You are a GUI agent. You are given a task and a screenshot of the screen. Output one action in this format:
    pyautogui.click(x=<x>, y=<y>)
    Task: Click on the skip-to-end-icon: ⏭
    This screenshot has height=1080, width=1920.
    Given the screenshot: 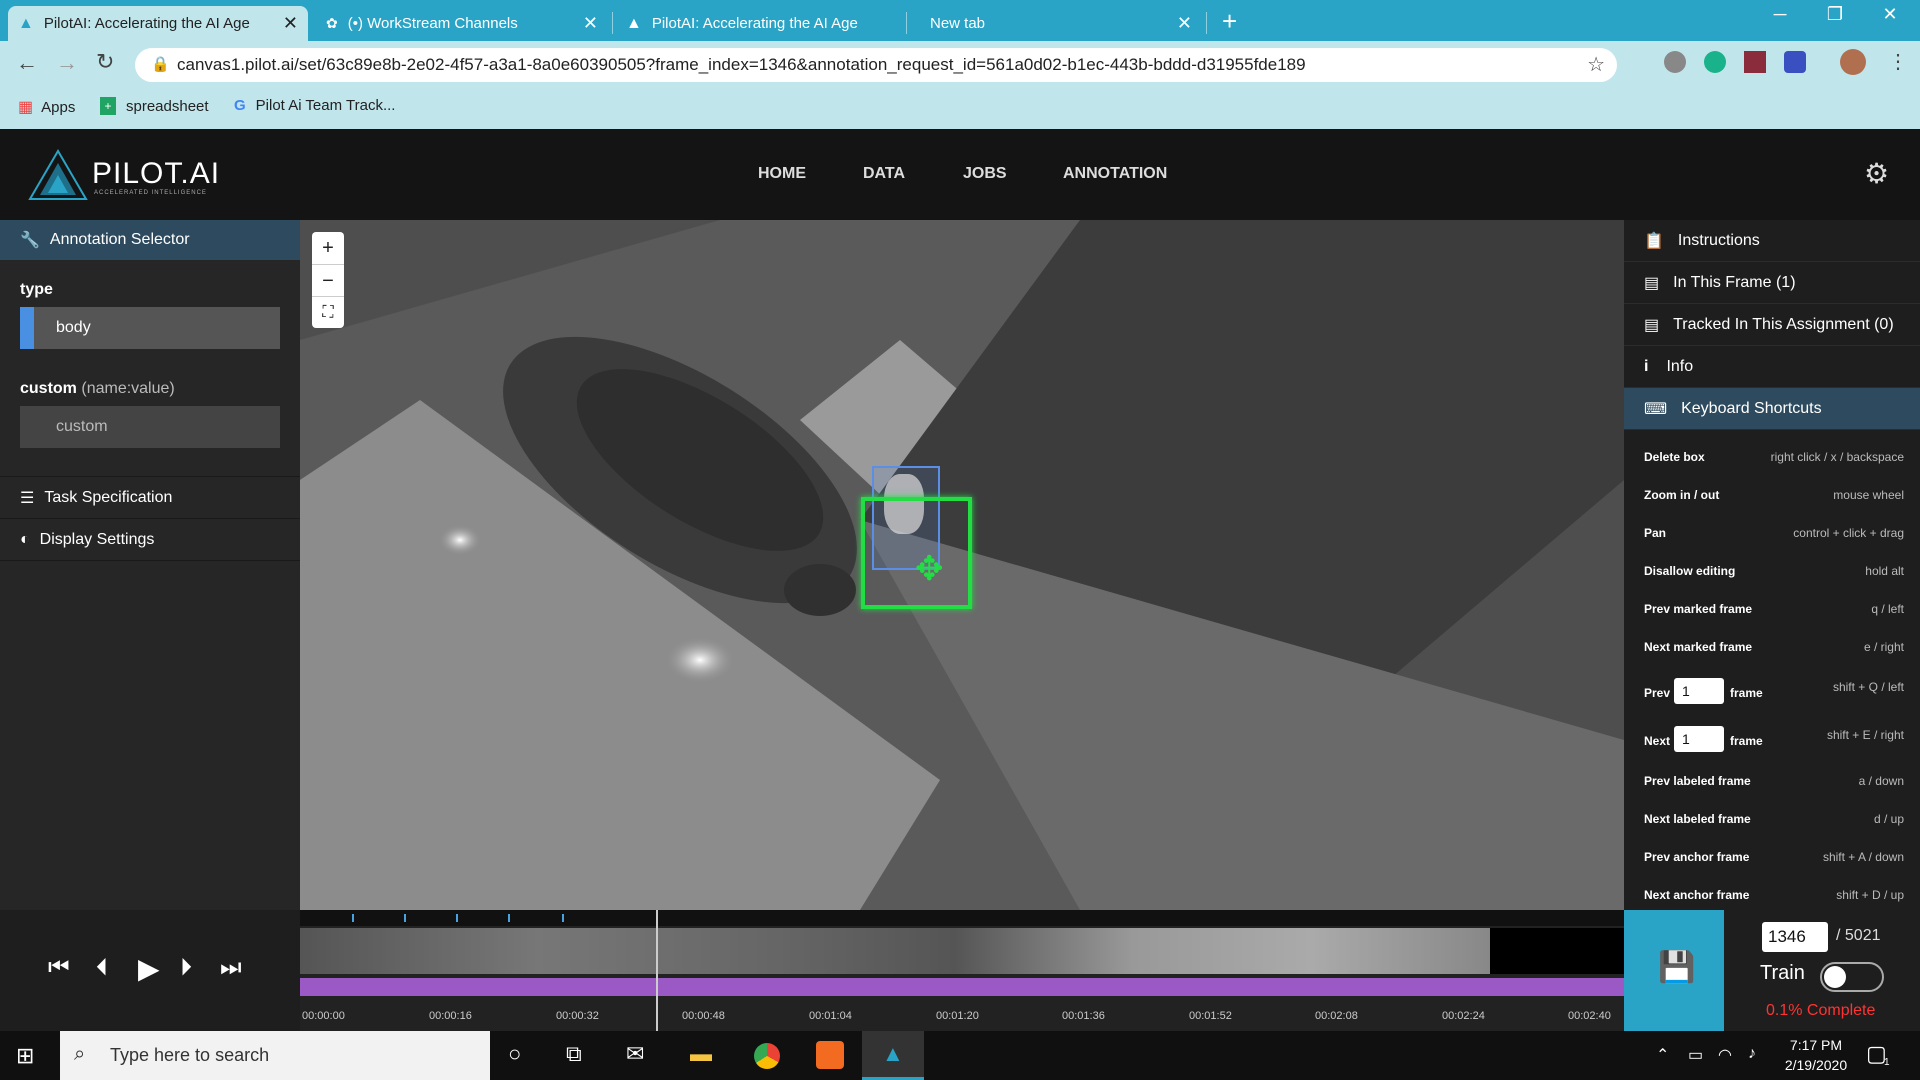 What is the action you would take?
    pyautogui.click(x=231, y=968)
    